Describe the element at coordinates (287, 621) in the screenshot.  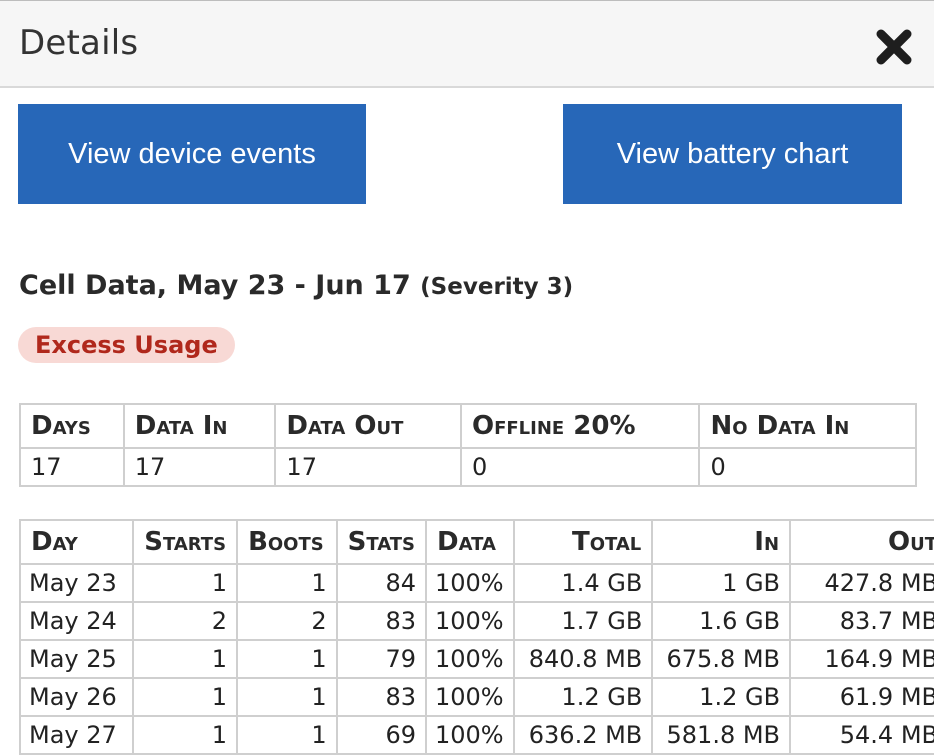
I see `cell-boots: 2` at that location.